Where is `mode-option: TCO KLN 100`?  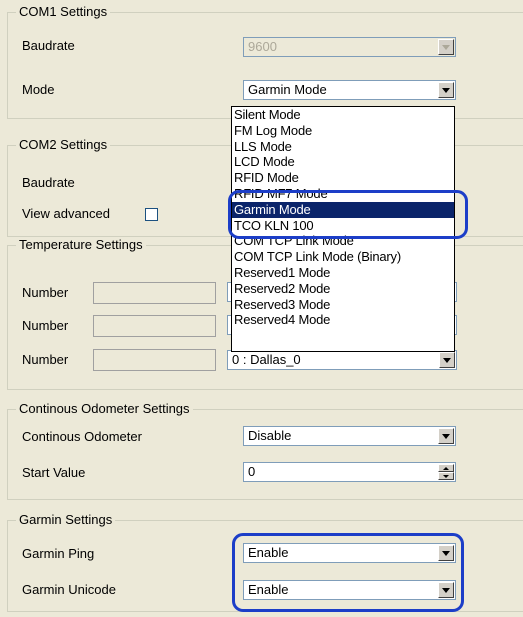 mode-option: TCO KLN 100 is located at coordinates (343, 226).